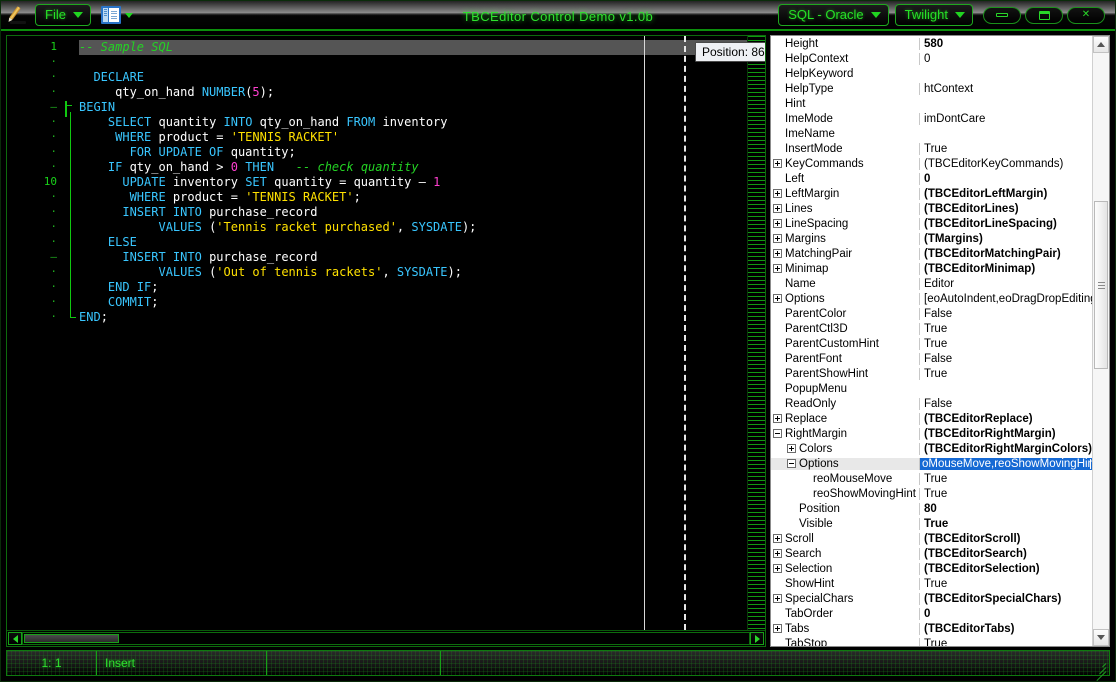 This screenshot has height=682, width=1116. Describe the element at coordinates (1101, 44) in the screenshot. I see `scroll-up-button` at that location.